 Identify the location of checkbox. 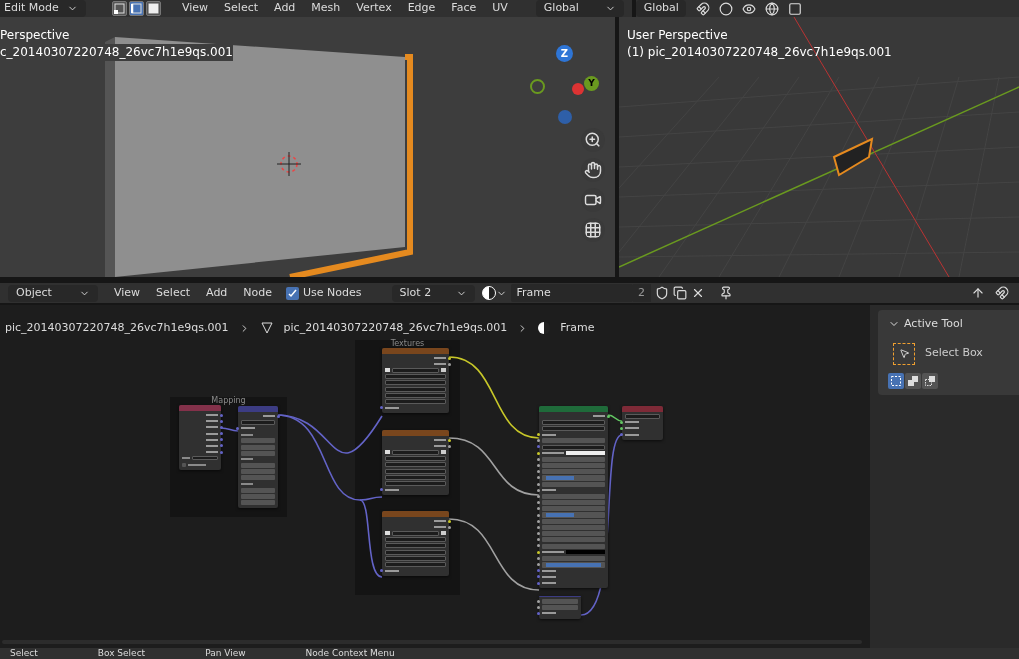
(184, 464).